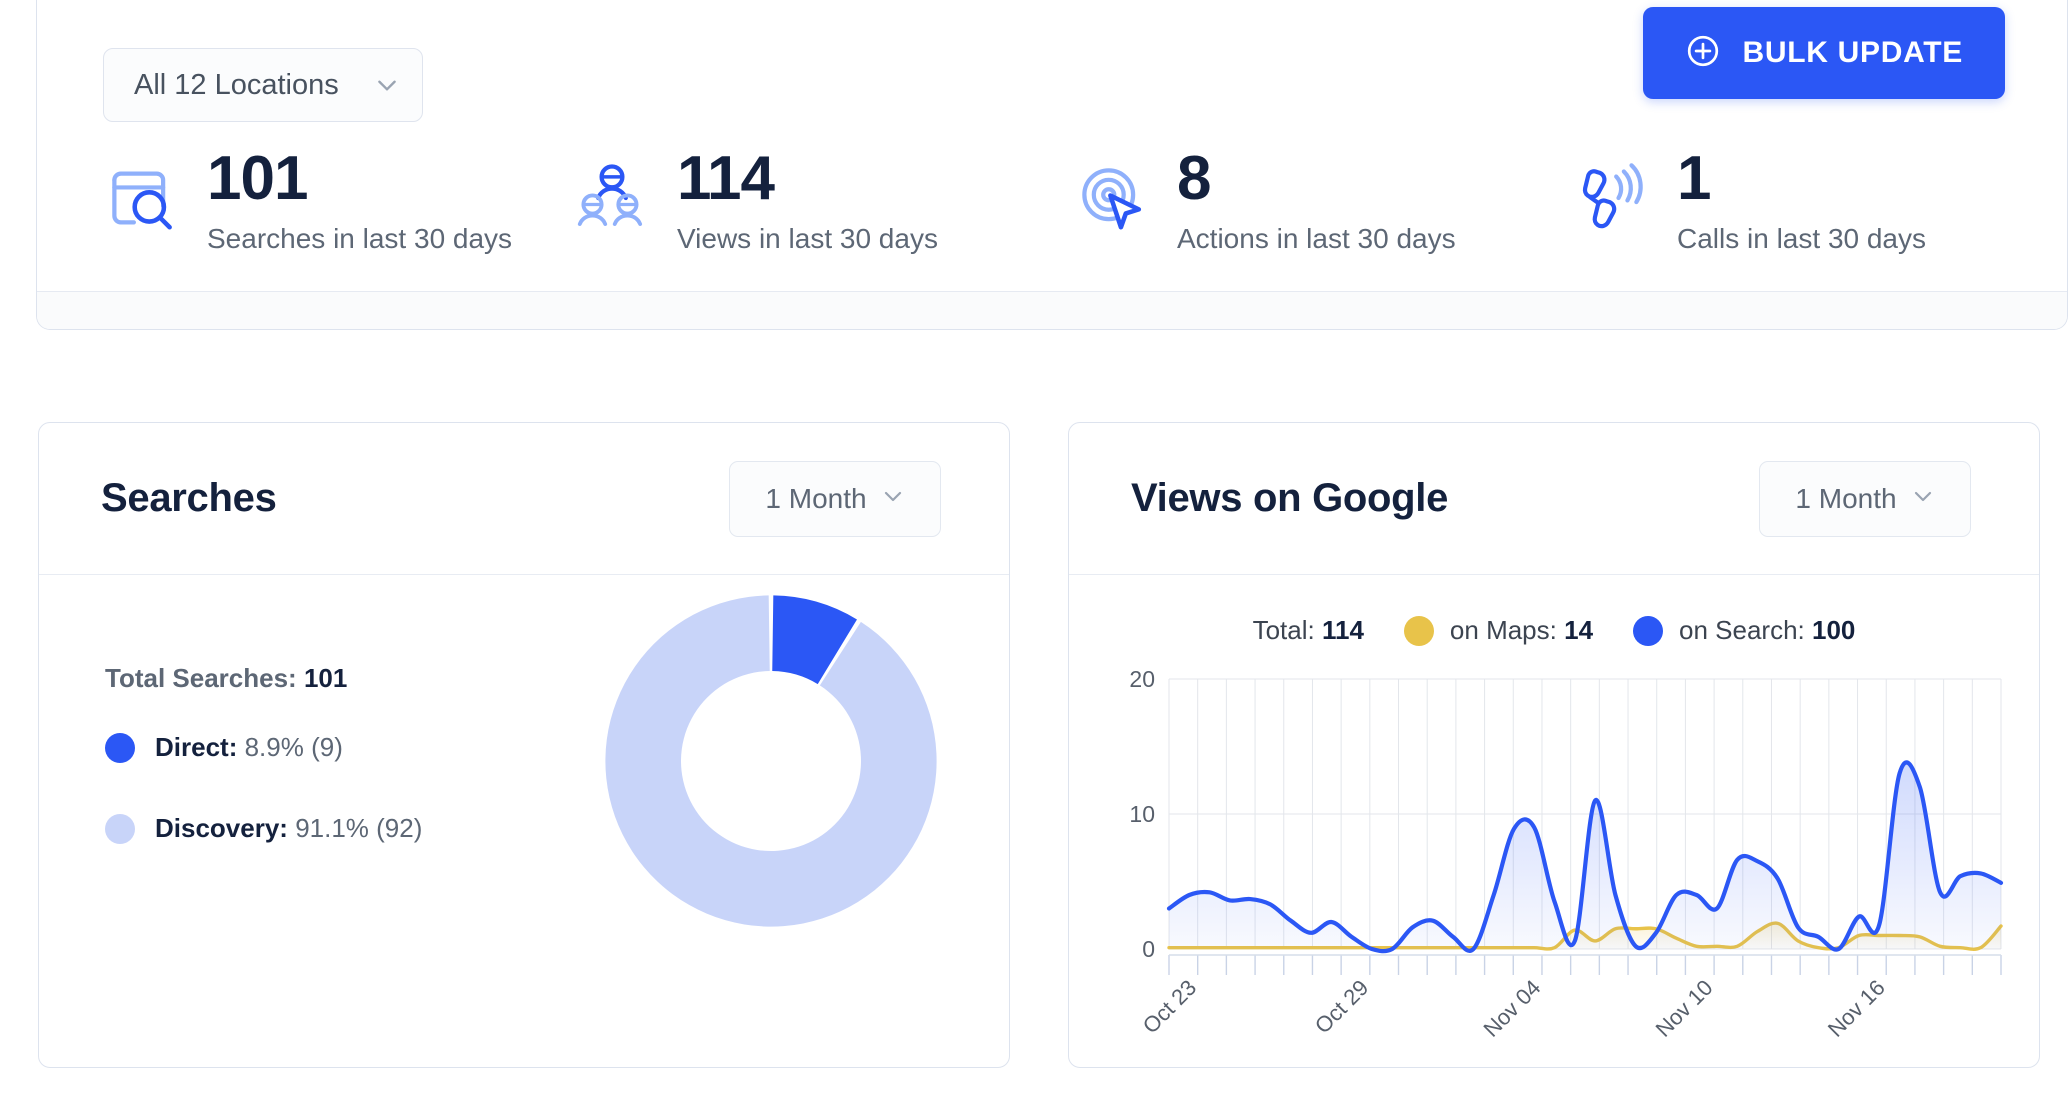 The width and height of the screenshot is (2068, 1112). I want to click on legend-label-maps: on Maps: 14, so click(1521, 630).